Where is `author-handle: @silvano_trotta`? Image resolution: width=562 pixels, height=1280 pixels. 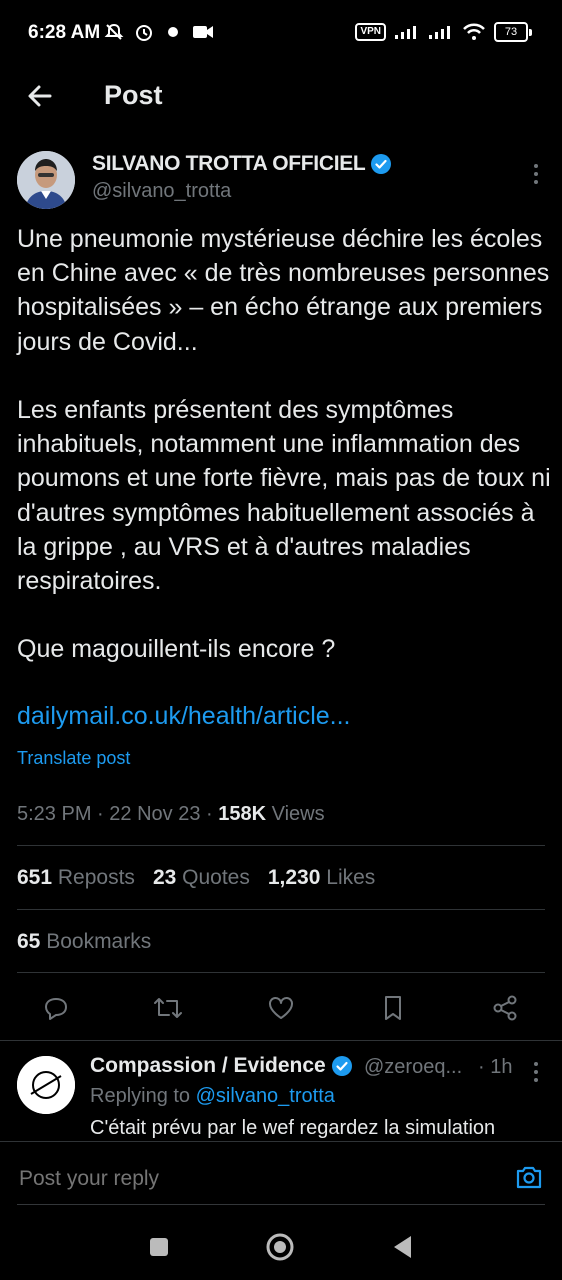
author-handle: @silvano_trotta is located at coordinates (161, 191).